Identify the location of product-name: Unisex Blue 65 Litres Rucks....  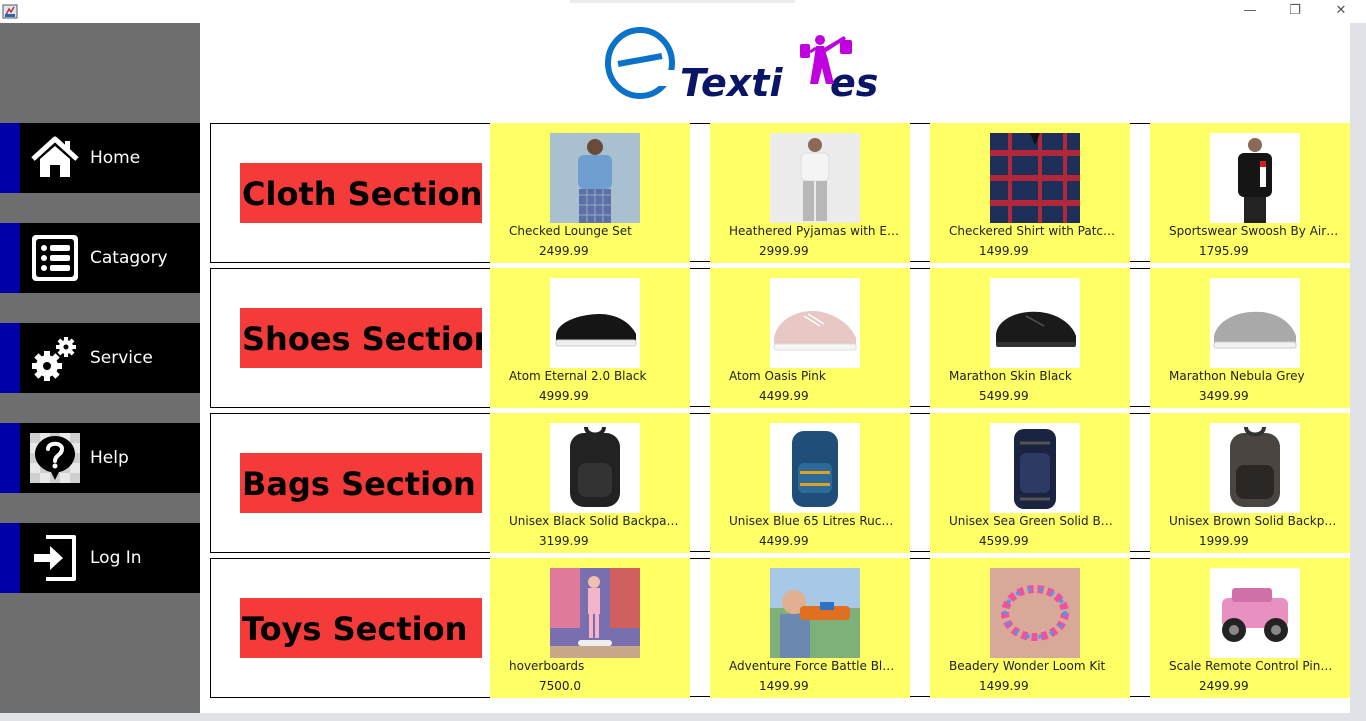
(814, 521).